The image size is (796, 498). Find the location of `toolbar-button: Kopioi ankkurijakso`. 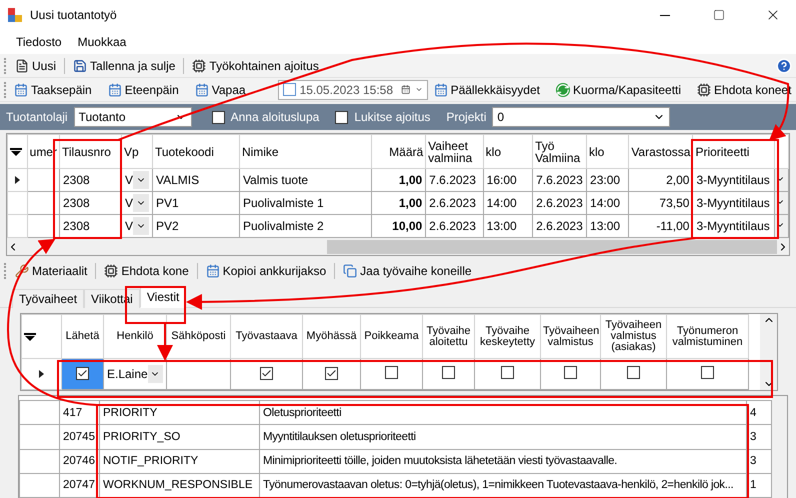

toolbar-button: Kopioi ankkurijakso is located at coordinates (266, 271).